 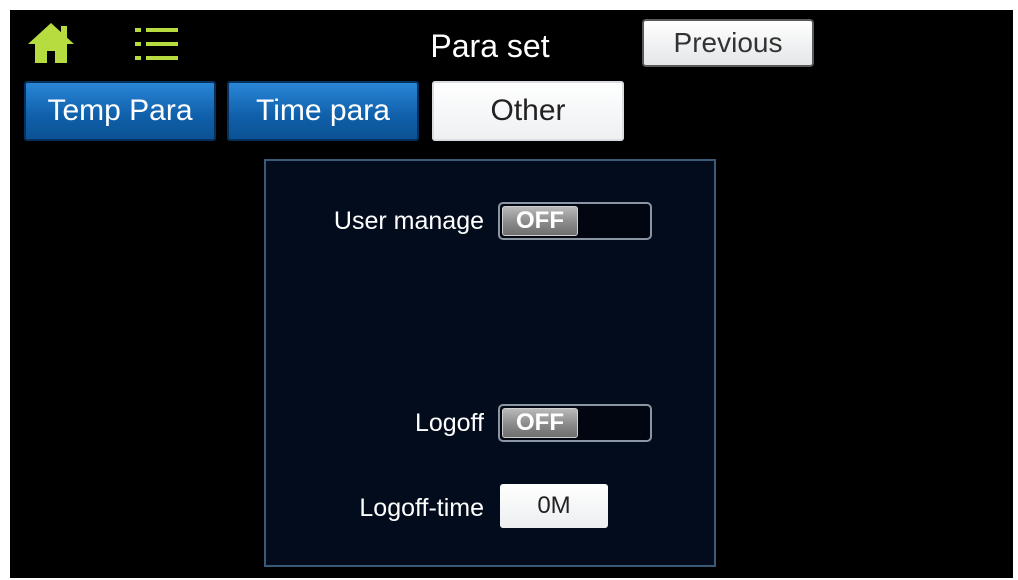 What do you see at coordinates (323, 111) in the screenshot?
I see `tab-time-para: Time para` at bounding box center [323, 111].